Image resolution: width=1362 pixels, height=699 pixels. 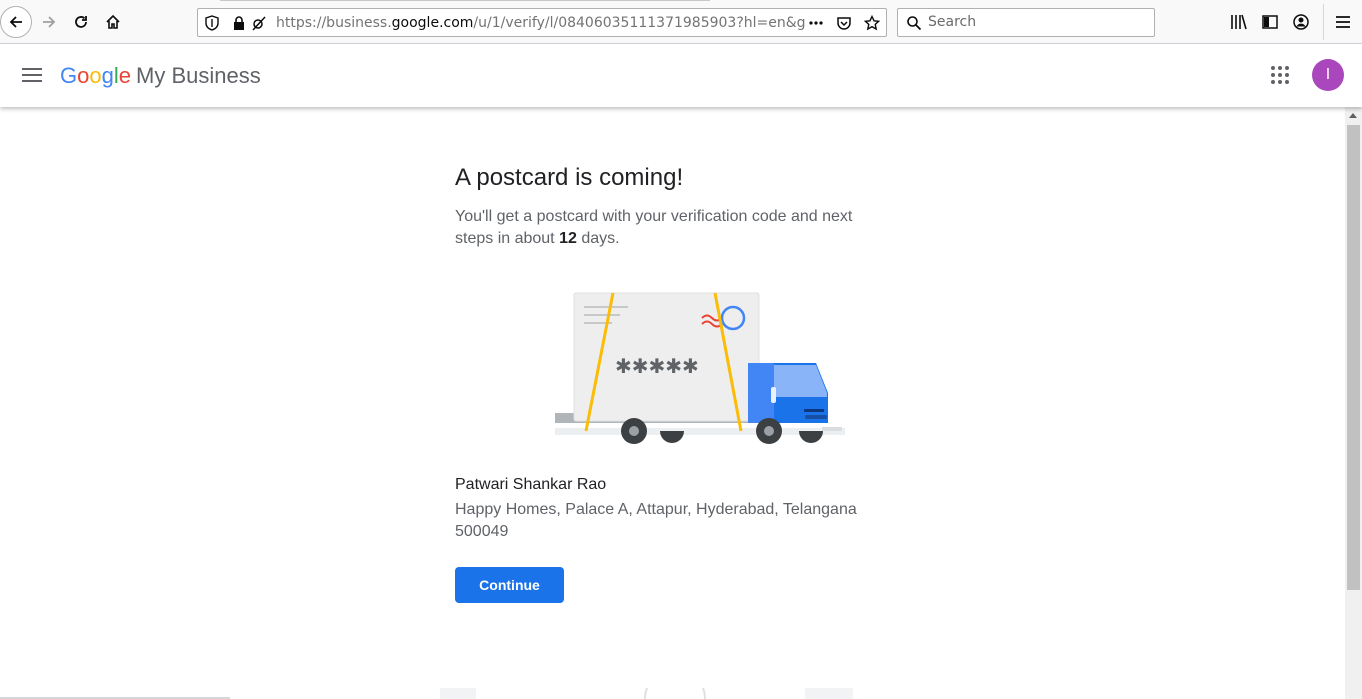 What do you see at coordinates (914, 23) in the screenshot?
I see `search-icon` at bounding box center [914, 23].